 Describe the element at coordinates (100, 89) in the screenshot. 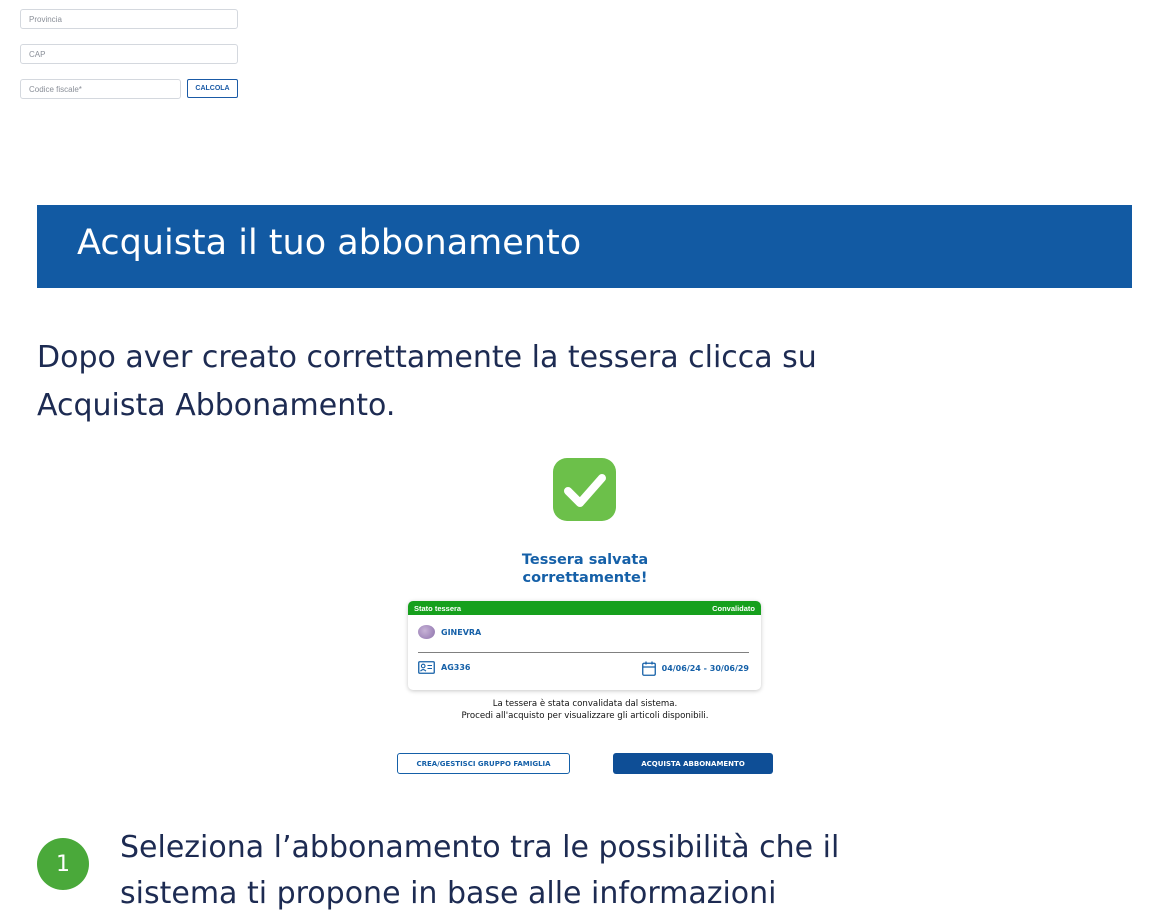

I see `codice-fiscale-field: Codice fiscale*` at that location.